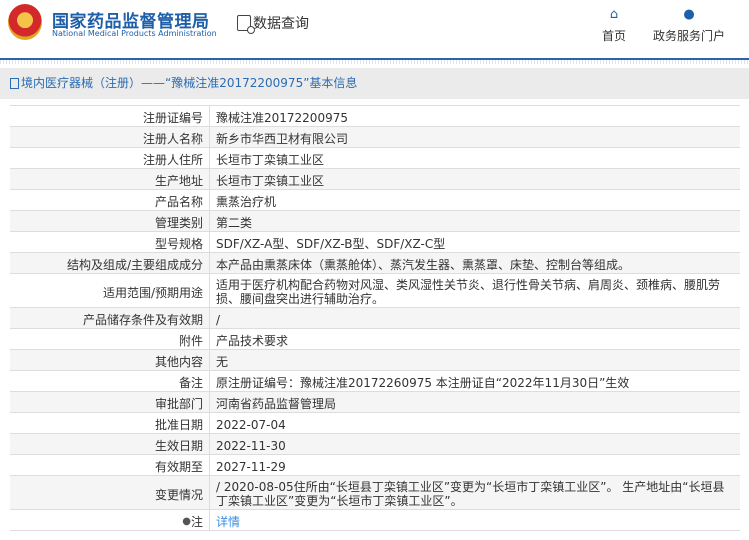 This screenshot has height=540, width=749. What do you see at coordinates (110, 423) in the screenshot?
I see `row-label: 批准日期` at bounding box center [110, 423].